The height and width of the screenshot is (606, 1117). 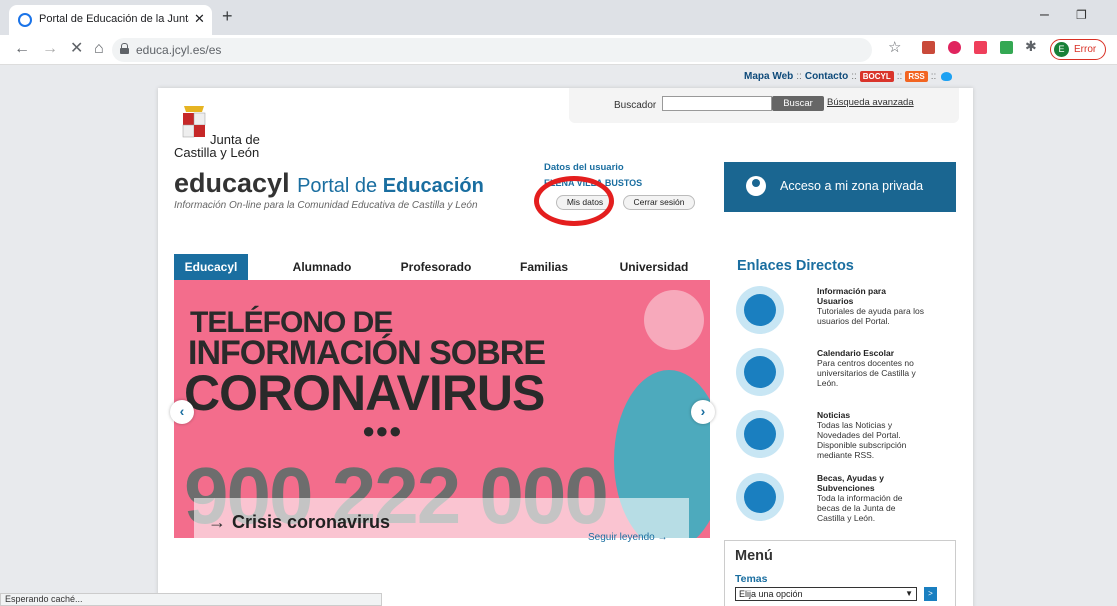 What do you see at coordinates (760, 497) in the screenshot?
I see `backpack-icon` at bounding box center [760, 497].